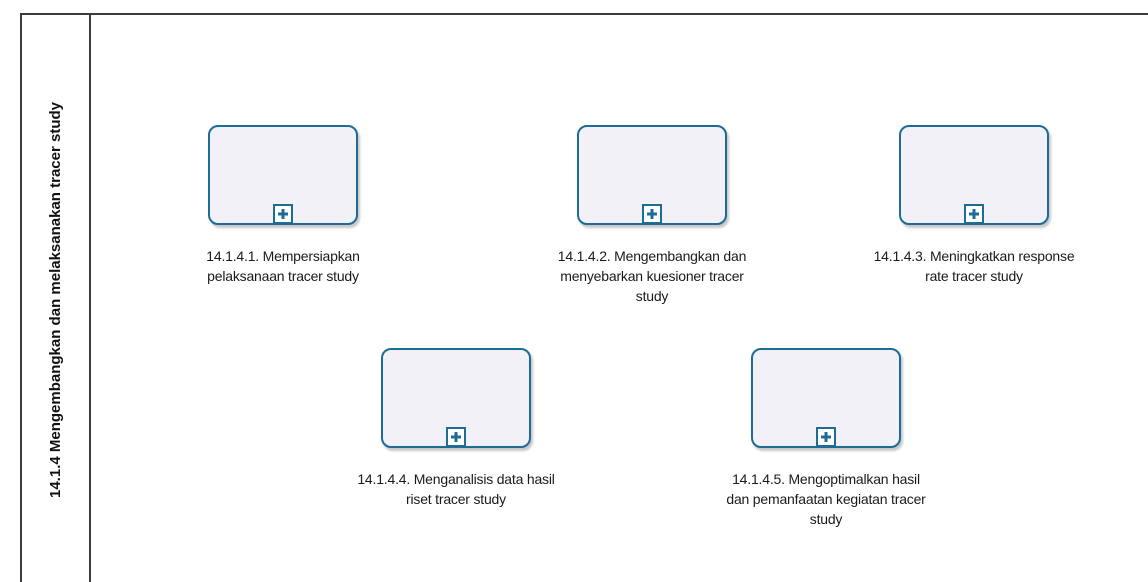 Image resolution: width=1148 pixels, height=582 pixels. I want to click on task-3-label-line-1: 14.1.4.3. Meningkatkan response, so click(974, 256).